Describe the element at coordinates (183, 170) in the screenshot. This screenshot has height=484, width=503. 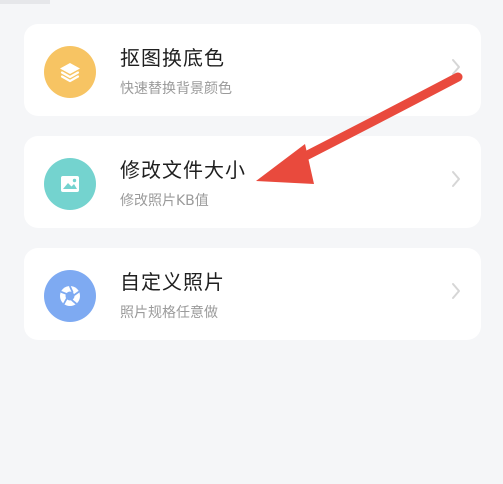
I see `menu-item-title: 修改文件大小` at that location.